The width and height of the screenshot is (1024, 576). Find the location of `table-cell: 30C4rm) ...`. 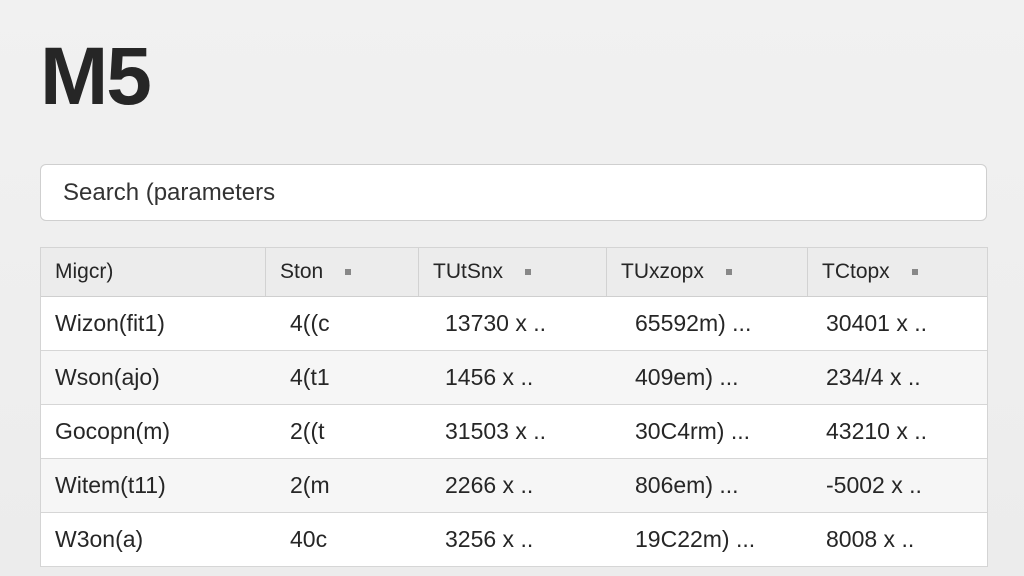

table-cell: 30C4rm) ... is located at coordinates (693, 431).